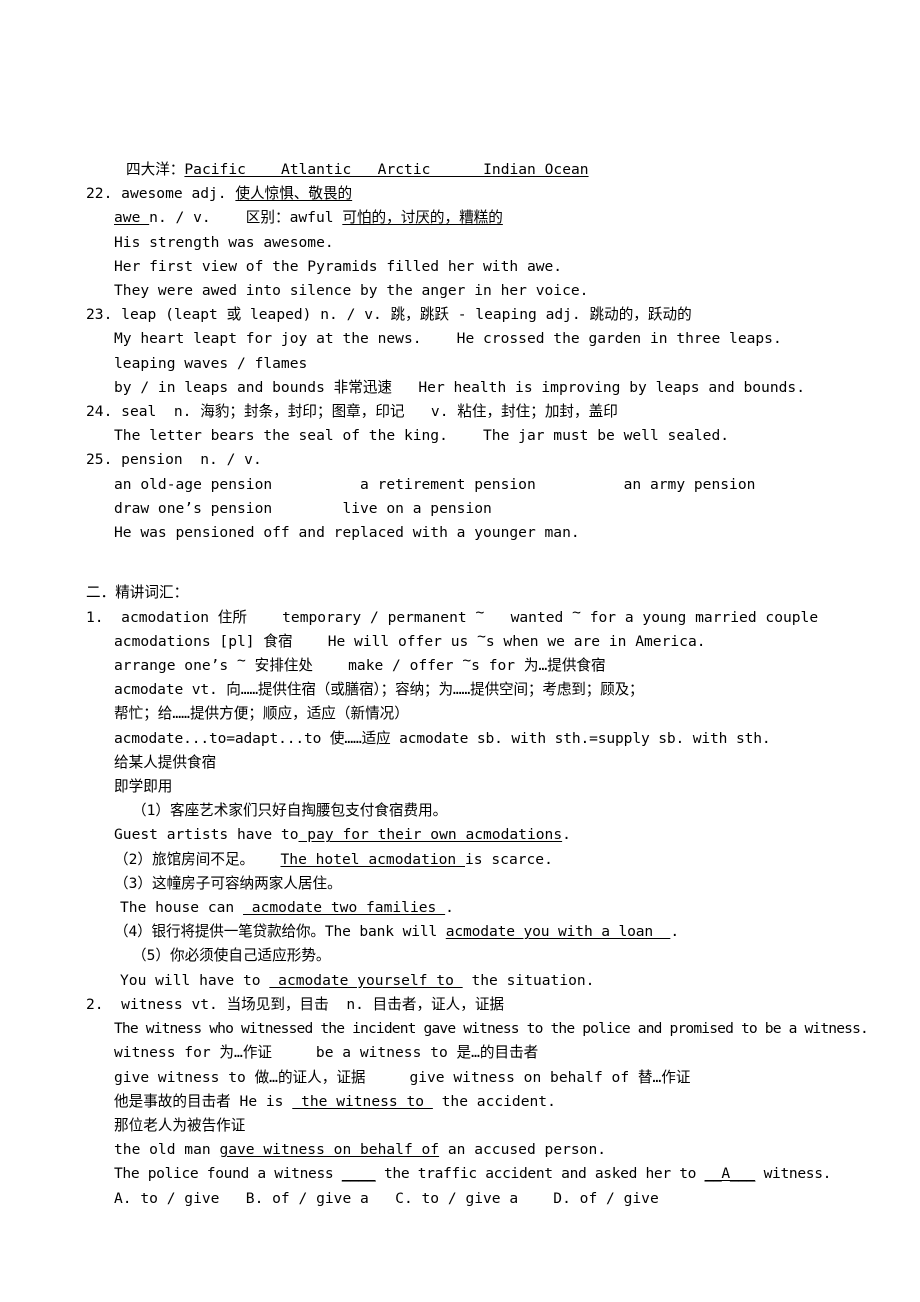 The width and height of the screenshot is (920, 1302). I want to click on acm3-seg-b: 安排住处 make / offer, so click(354, 666).